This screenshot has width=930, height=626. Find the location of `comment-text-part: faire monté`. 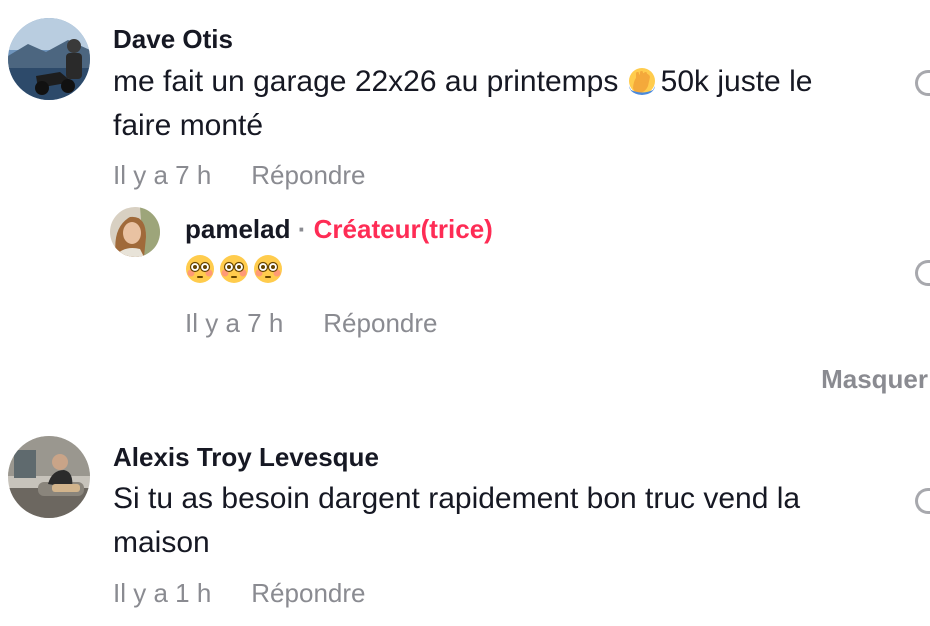

comment-text-part: faire monté is located at coordinates (188, 125).